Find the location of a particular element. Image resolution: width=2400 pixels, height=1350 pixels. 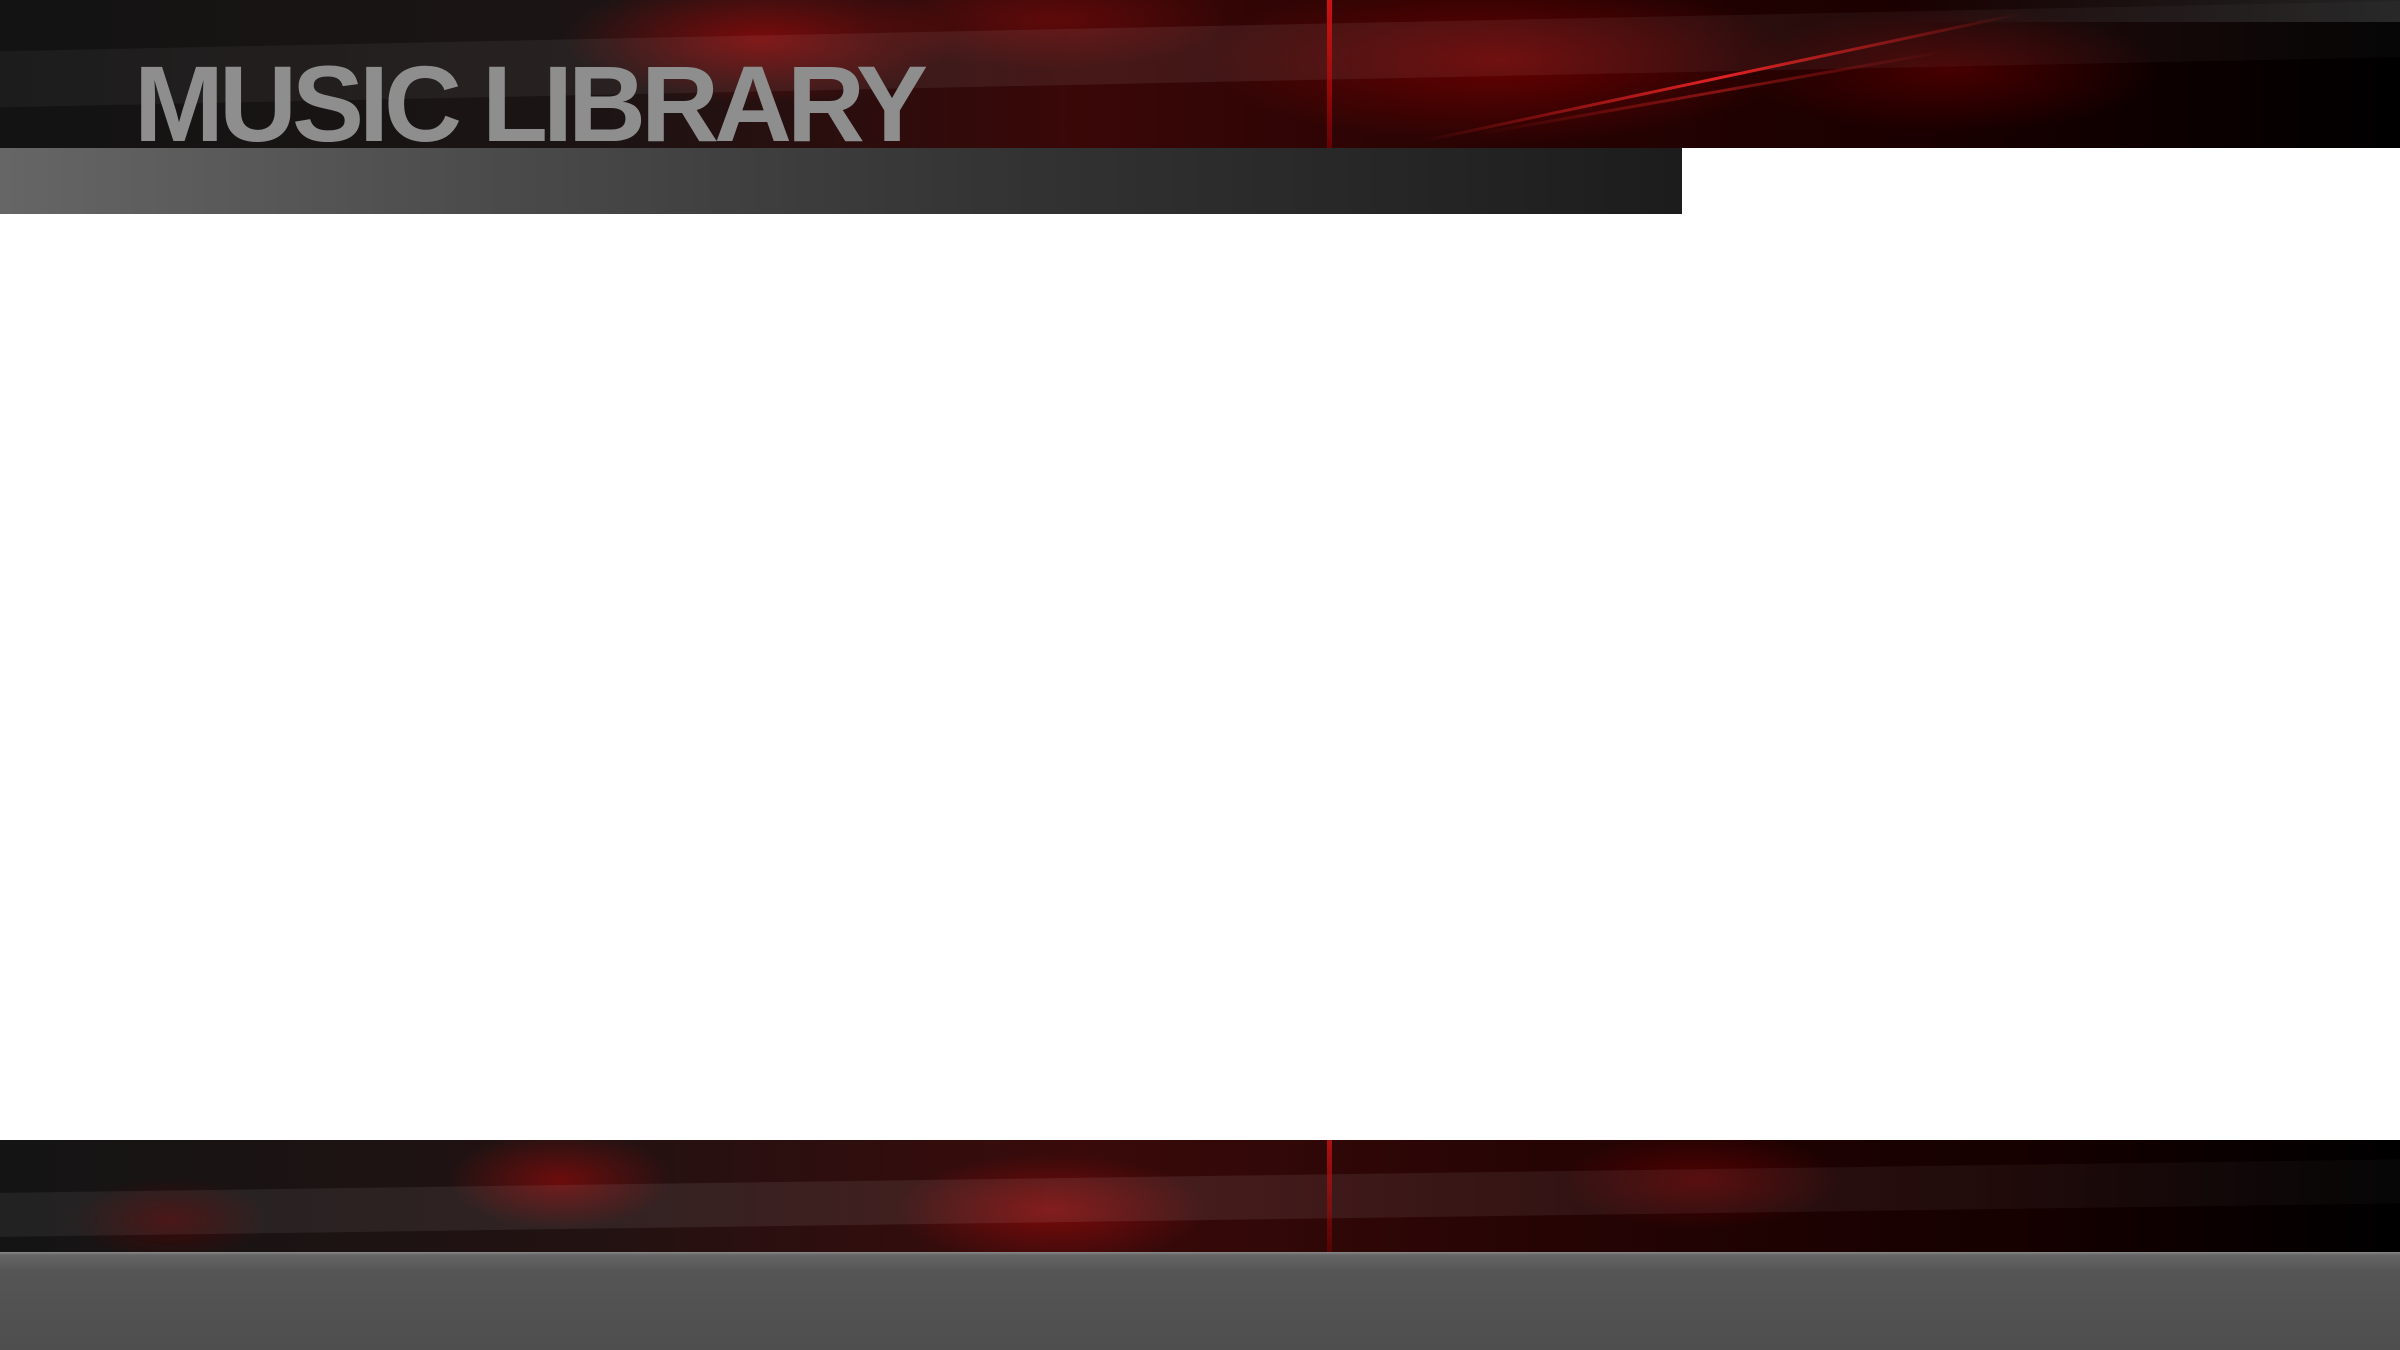

header-right-blank is located at coordinates (2041, 181).